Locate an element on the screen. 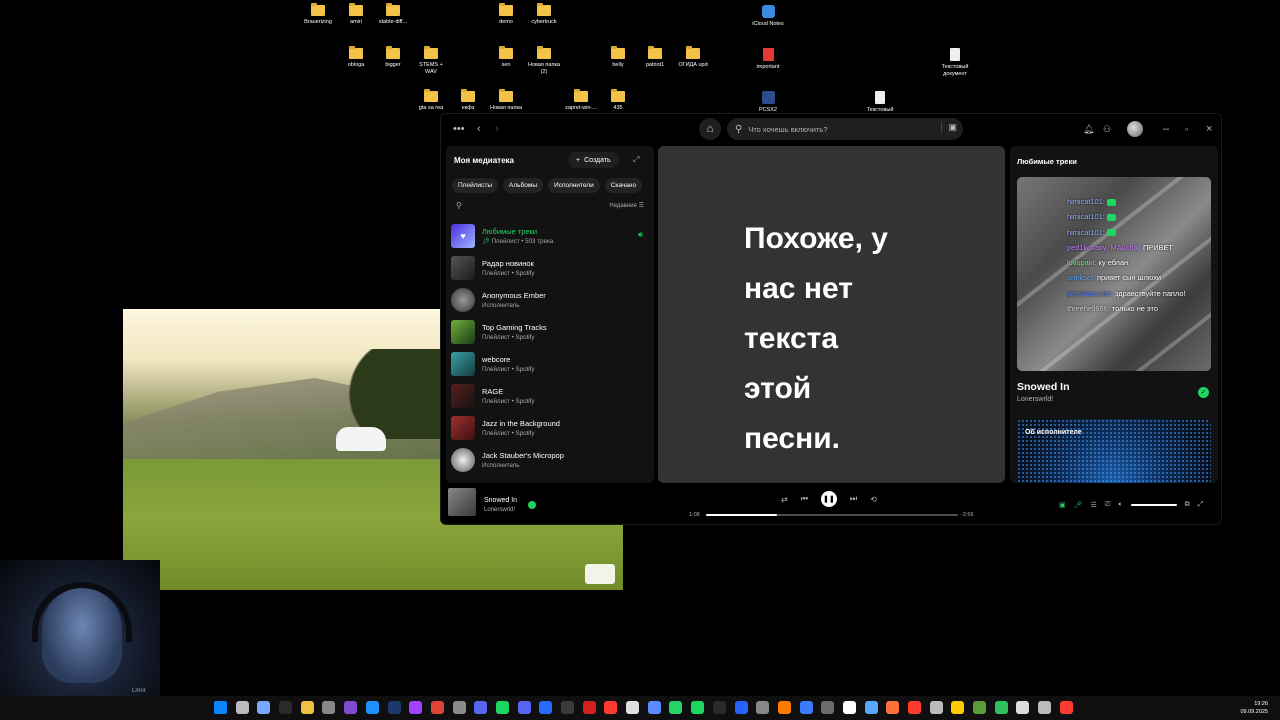 The image size is (1280, 720). connect-device-icon: ⎚ is located at coordinates (1108, 505).